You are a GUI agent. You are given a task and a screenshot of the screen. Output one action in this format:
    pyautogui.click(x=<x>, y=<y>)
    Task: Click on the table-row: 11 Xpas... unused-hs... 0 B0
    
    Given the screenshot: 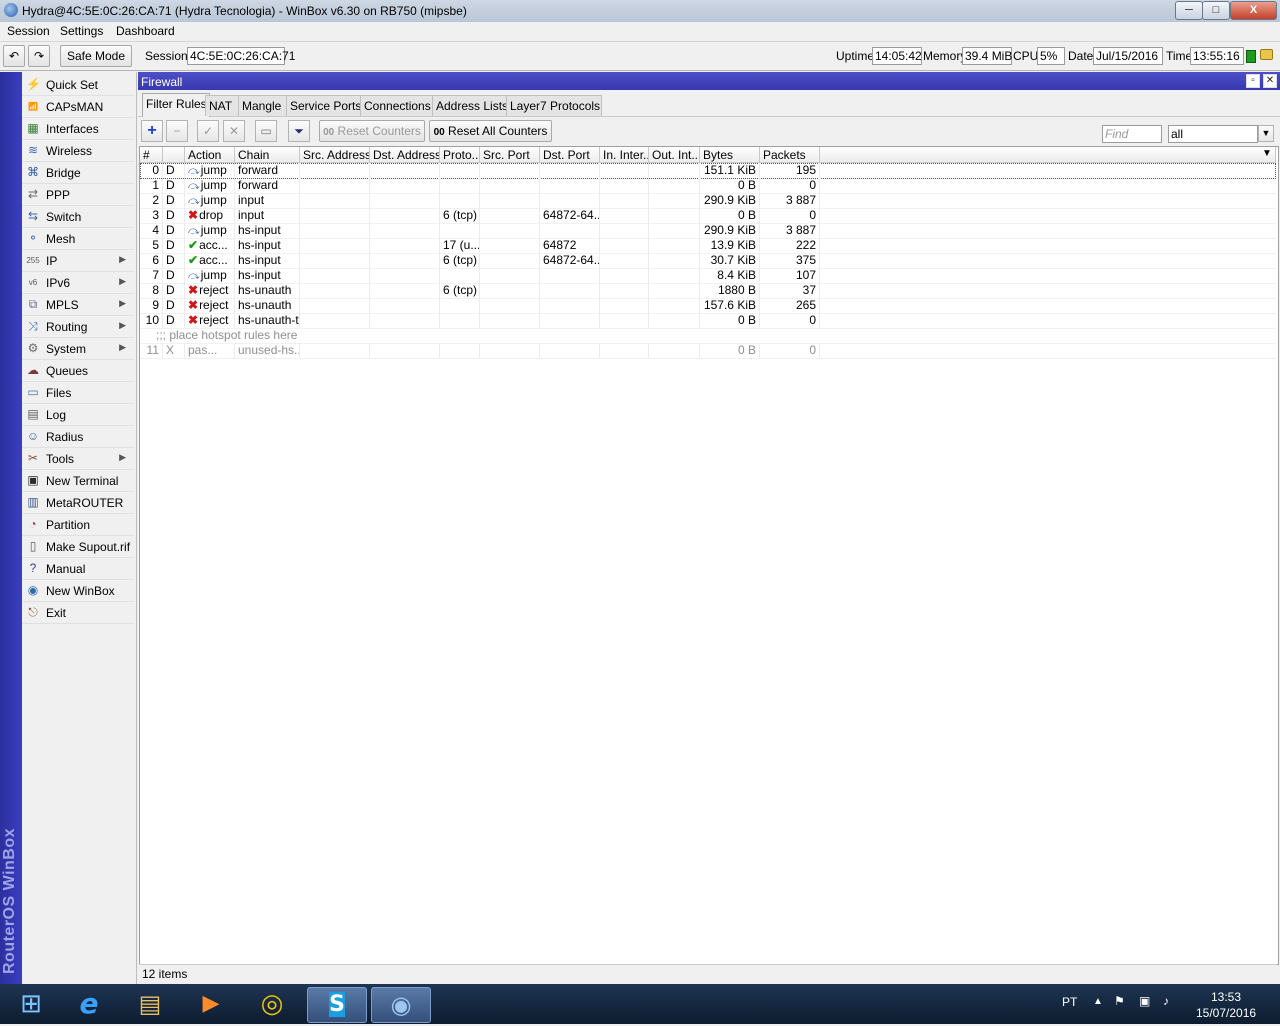 What is the action you would take?
    pyautogui.click(x=708, y=351)
    